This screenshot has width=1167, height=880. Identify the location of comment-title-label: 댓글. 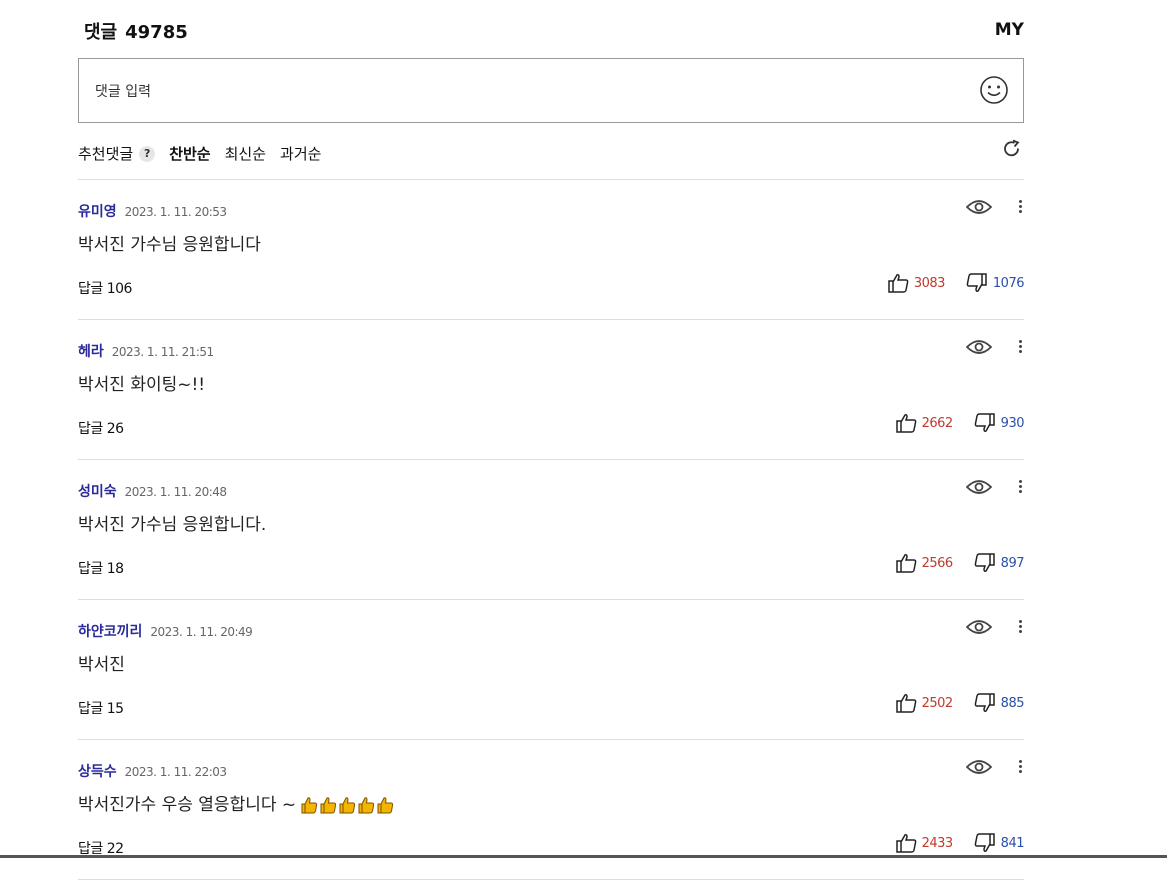
(101, 32).